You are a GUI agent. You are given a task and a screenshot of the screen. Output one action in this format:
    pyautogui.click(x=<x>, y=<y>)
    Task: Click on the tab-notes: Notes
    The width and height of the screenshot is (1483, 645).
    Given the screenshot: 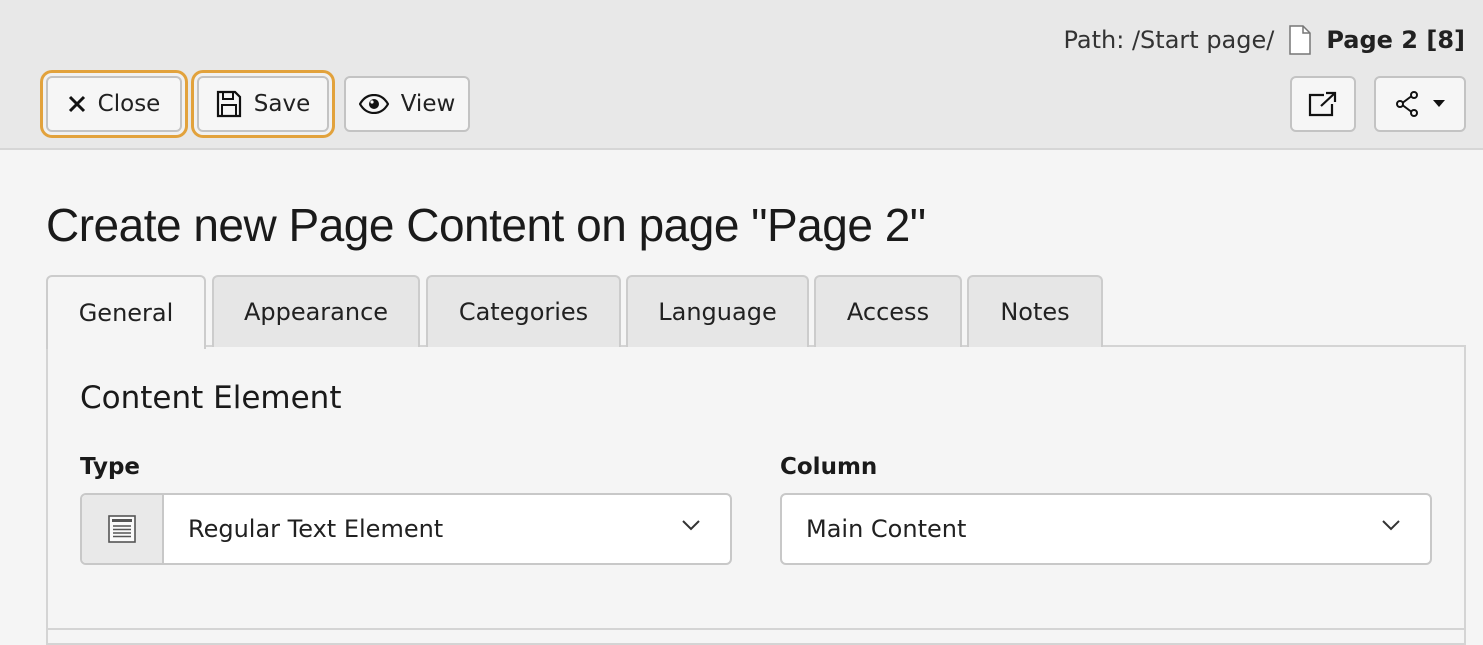 What is the action you would take?
    pyautogui.click(x=1035, y=311)
    